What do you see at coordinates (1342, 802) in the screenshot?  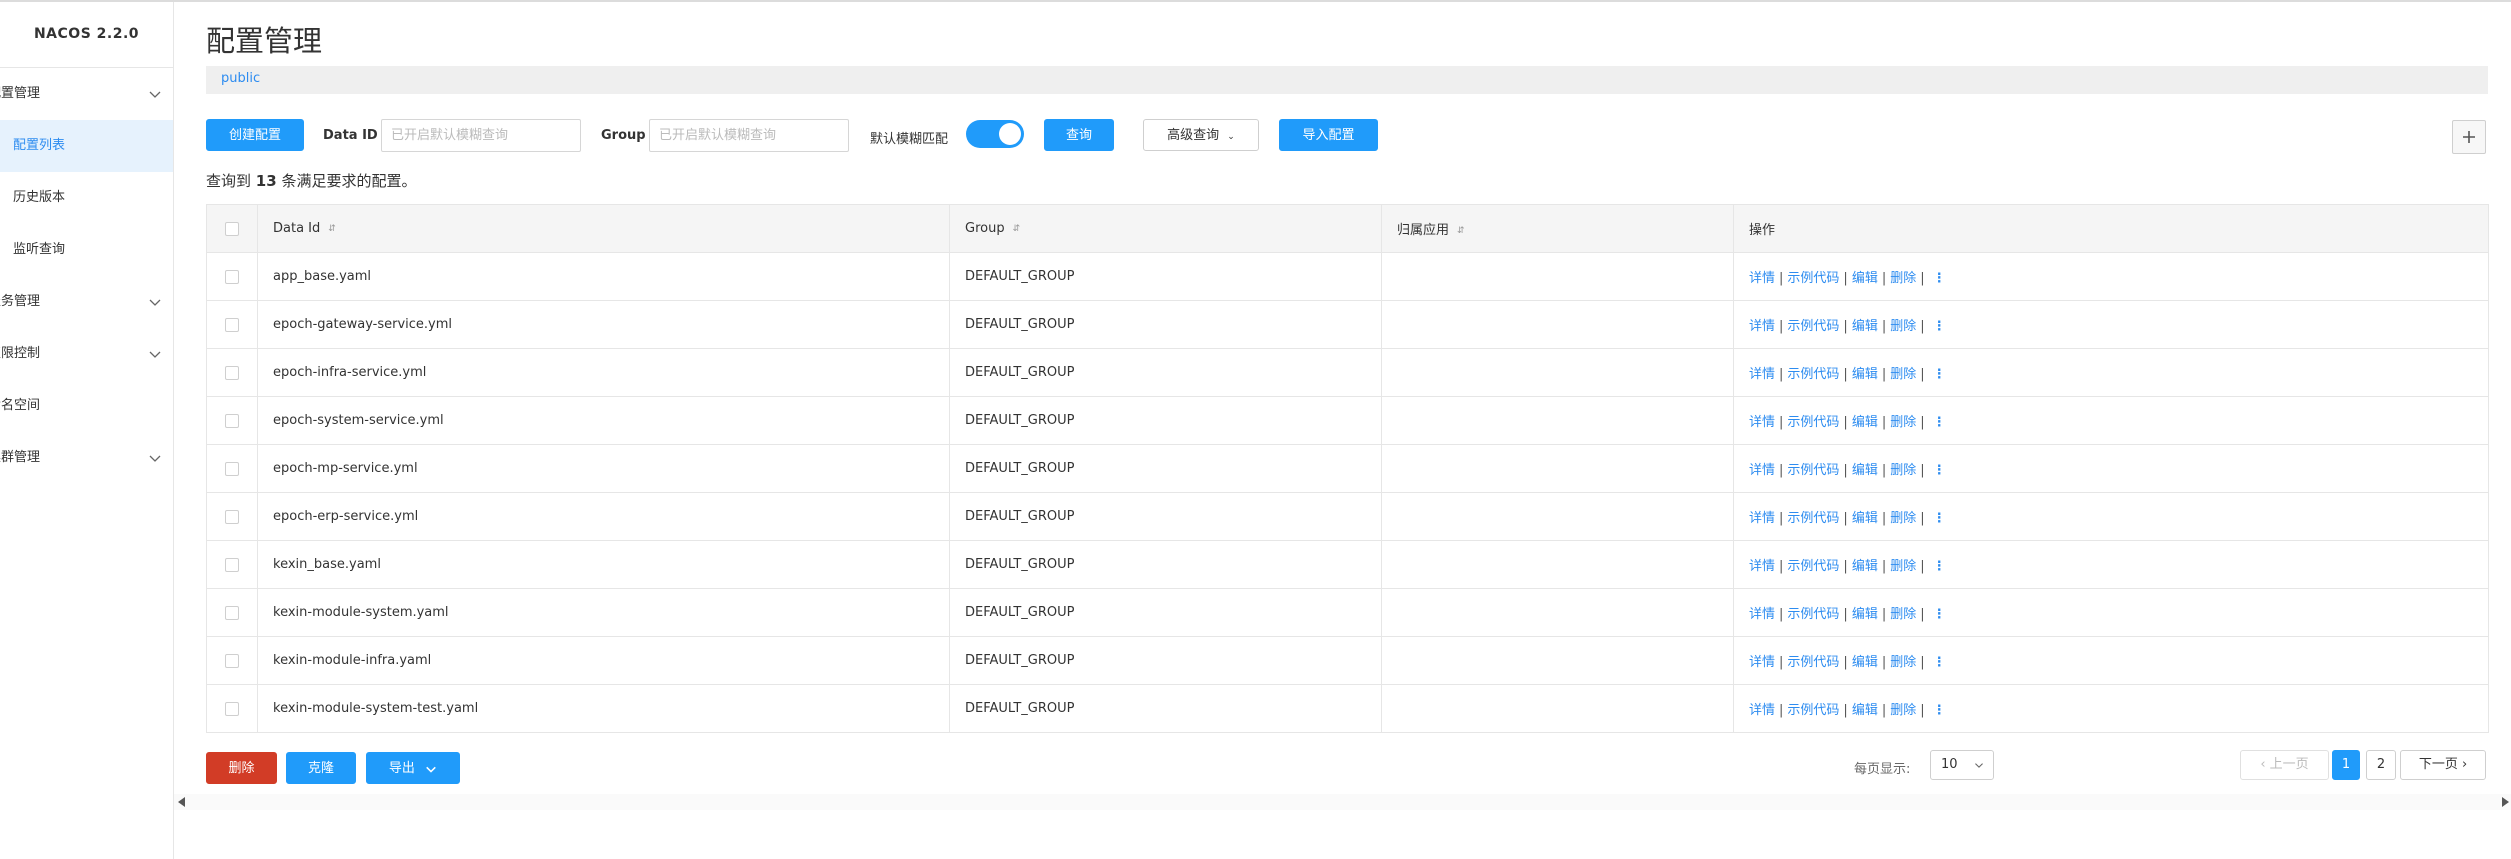 I see `horizontal-scrollbar` at bounding box center [1342, 802].